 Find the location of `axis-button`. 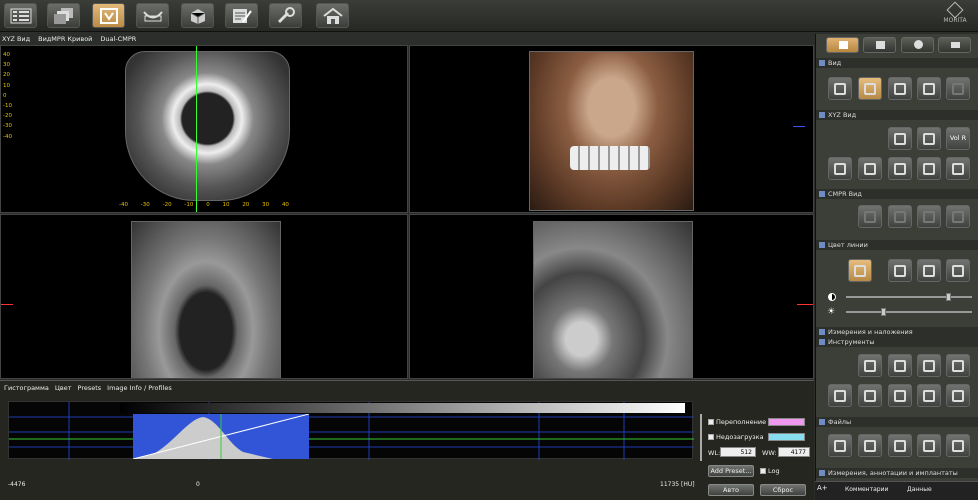

axis-button is located at coordinates (870, 168).